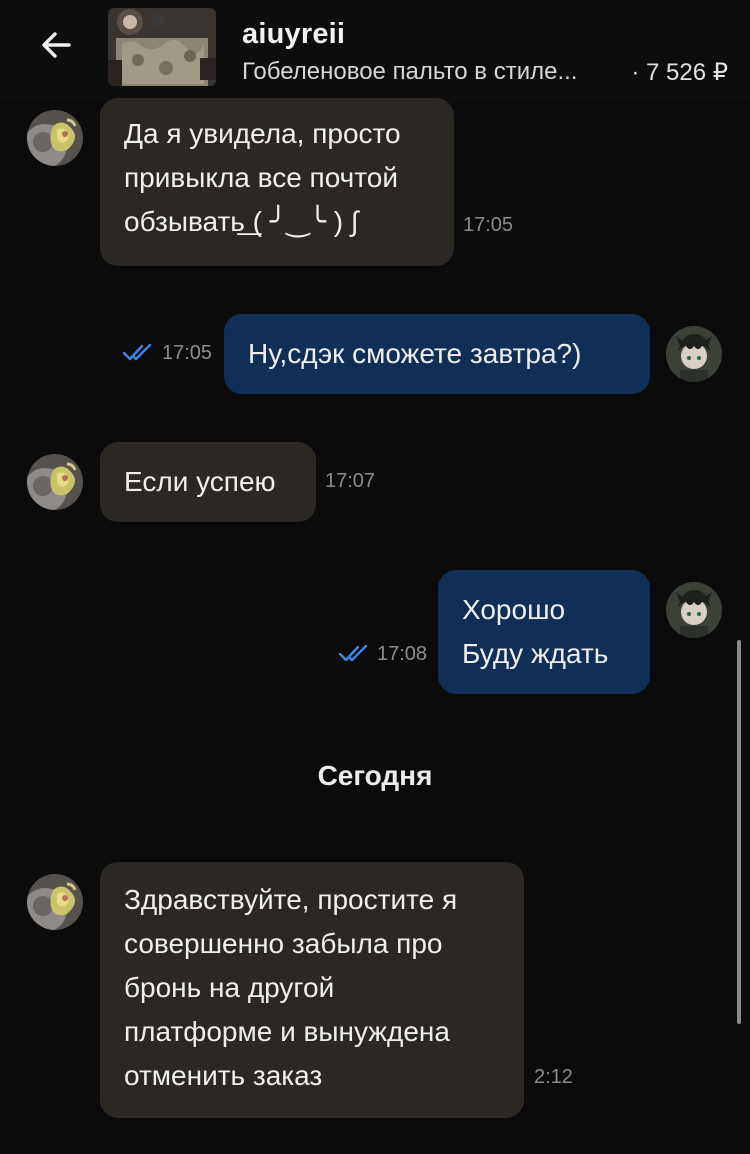  What do you see at coordinates (293, 34) in the screenshot?
I see `seller-username: aiuyreii` at bounding box center [293, 34].